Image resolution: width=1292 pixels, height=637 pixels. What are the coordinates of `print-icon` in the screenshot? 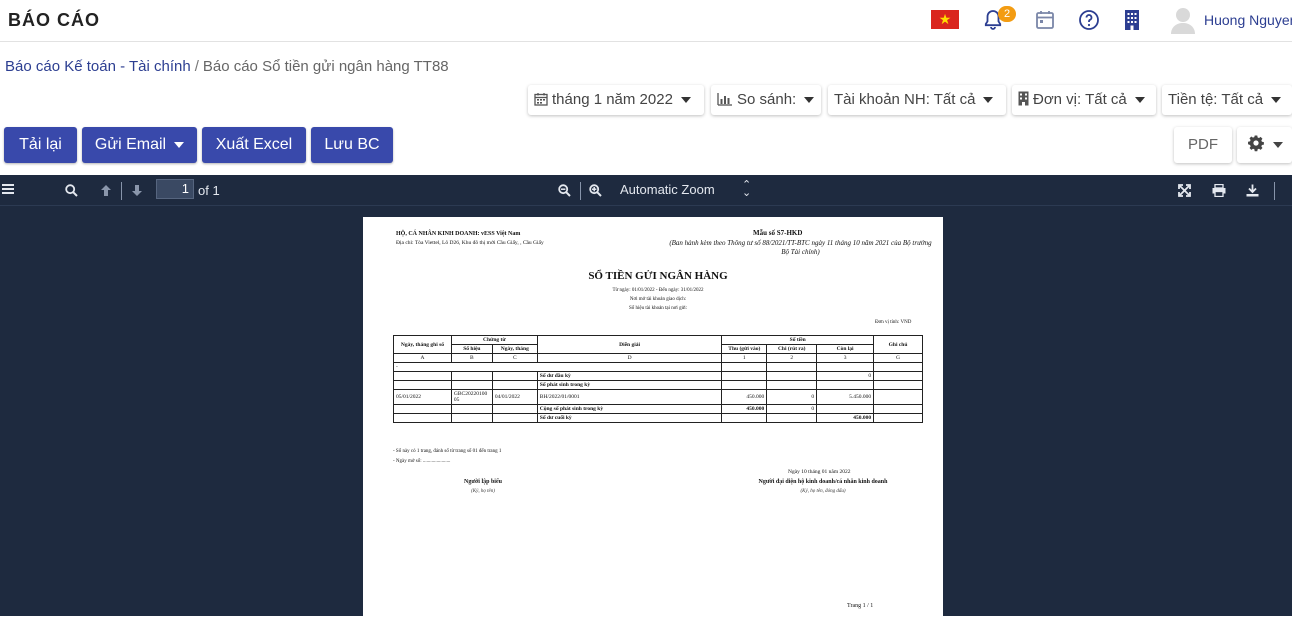 It's located at (1219, 191).